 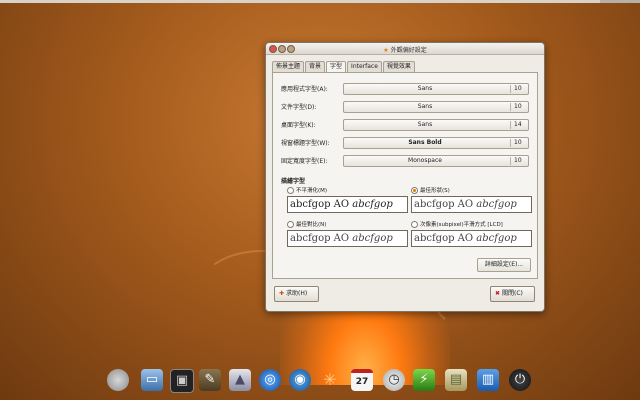 What do you see at coordinates (315, 66) in the screenshot?
I see `tab-background: 背景` at bounding box center [315, 66].